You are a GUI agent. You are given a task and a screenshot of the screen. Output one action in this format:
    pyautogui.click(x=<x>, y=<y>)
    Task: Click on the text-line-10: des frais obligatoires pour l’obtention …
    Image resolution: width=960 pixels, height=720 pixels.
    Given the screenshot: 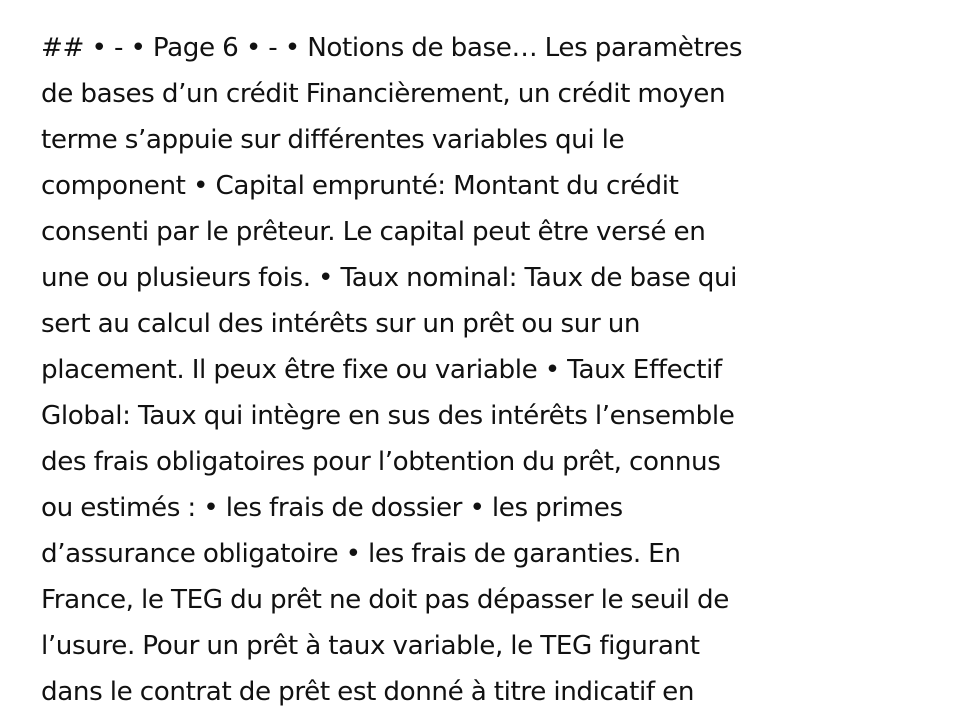 What is the action you would take?
    pyautogui.click(x=381, y=462)
    